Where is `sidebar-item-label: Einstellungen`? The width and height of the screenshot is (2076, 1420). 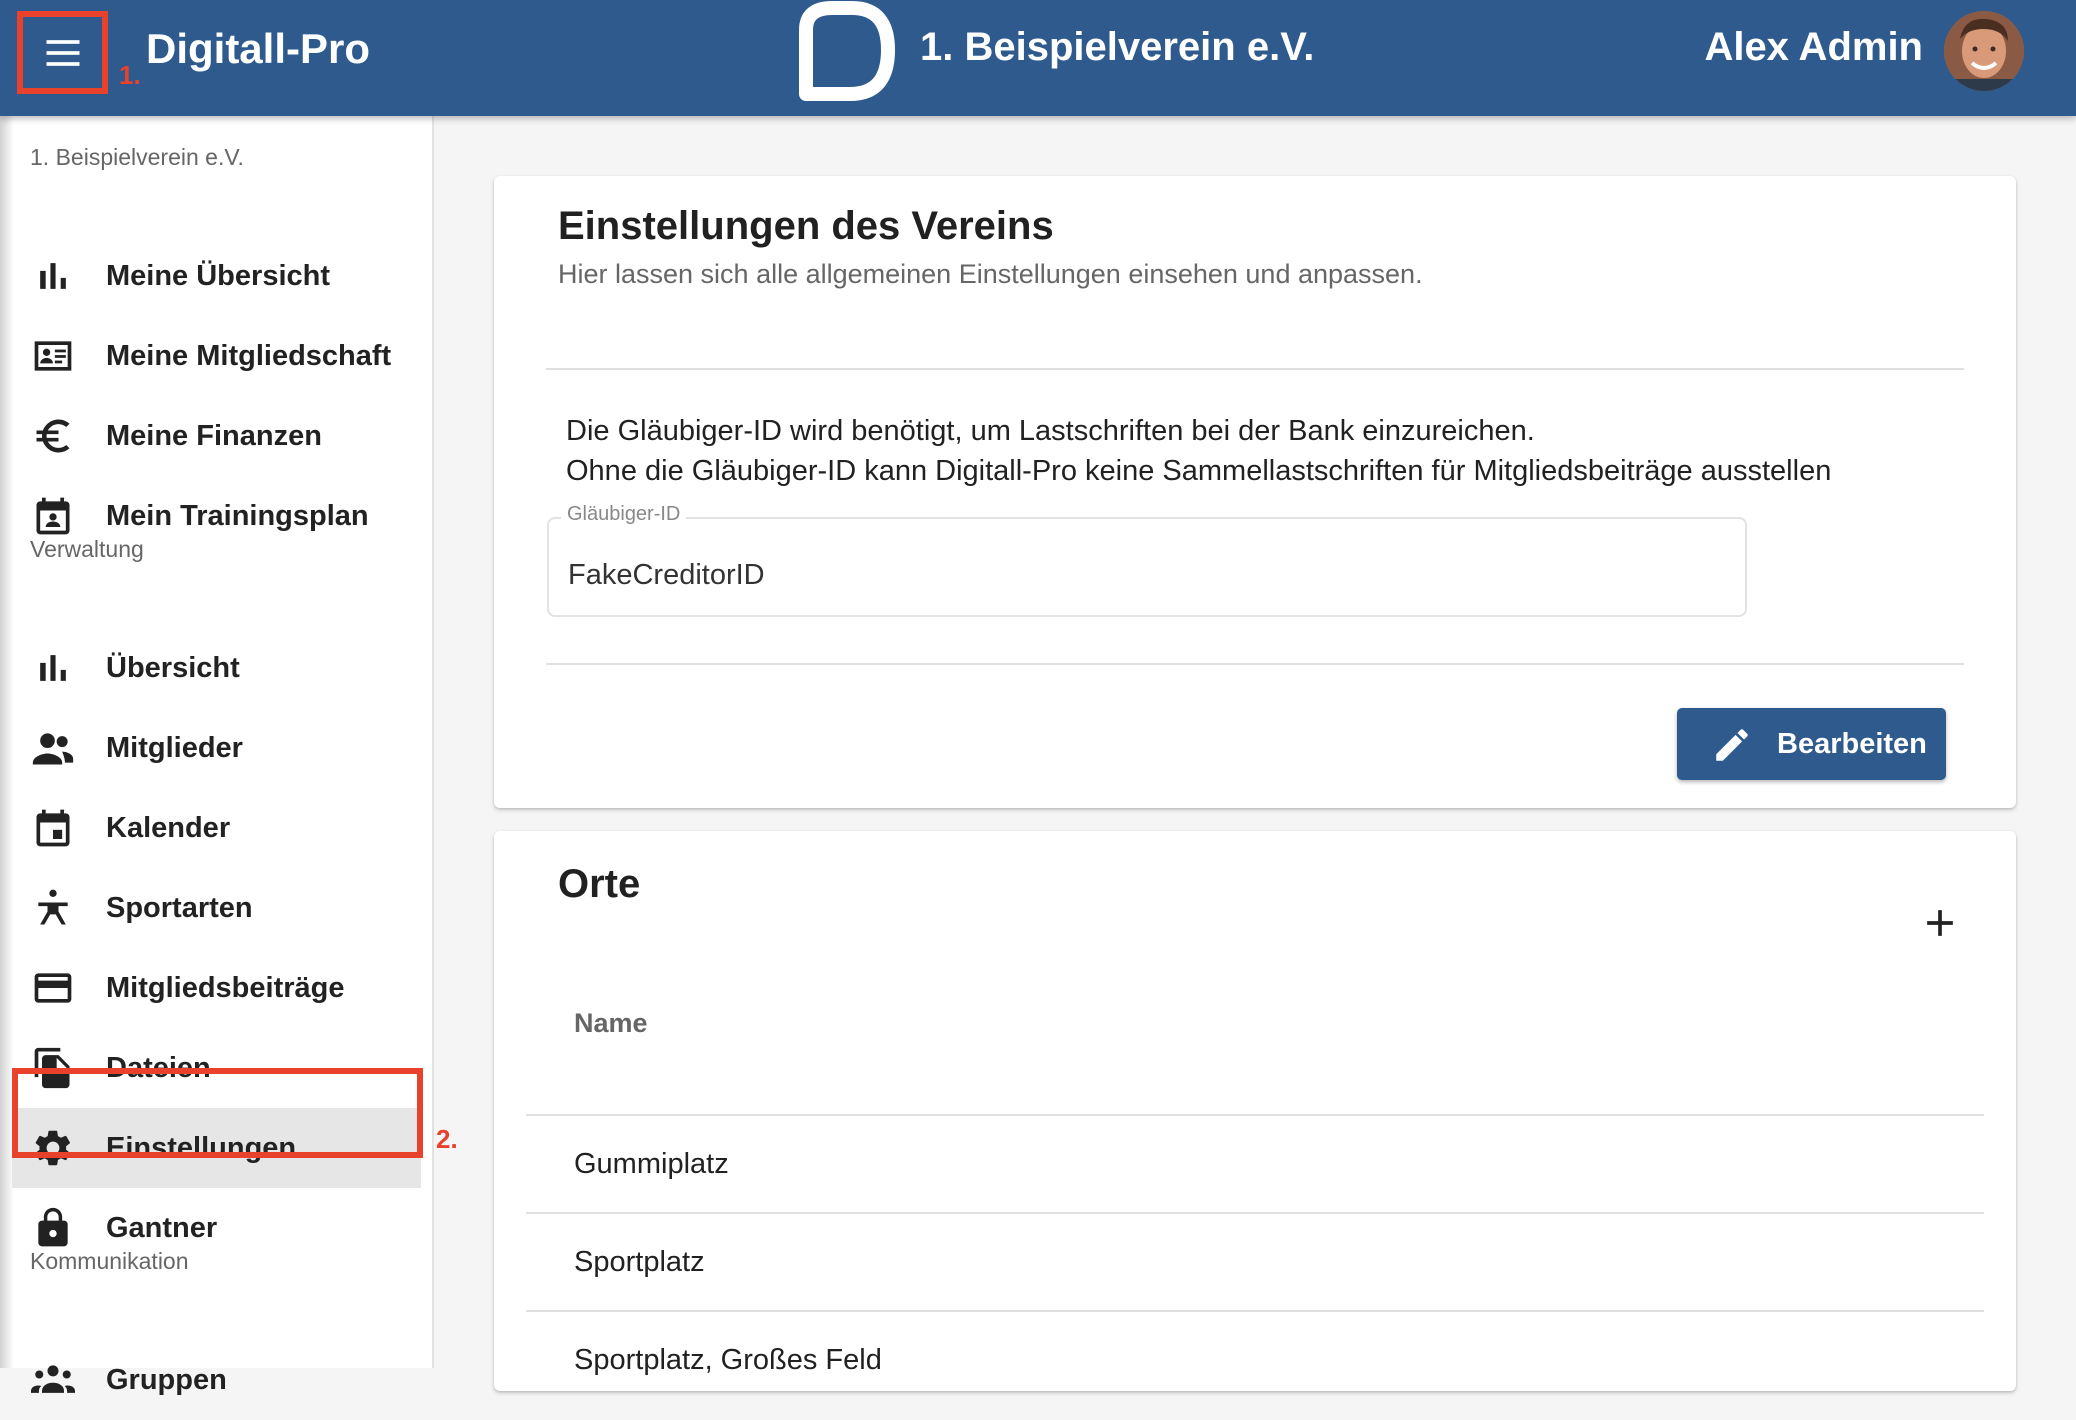
sidebar-item-label: Einstellungen is located at coordinates (201, 1147).